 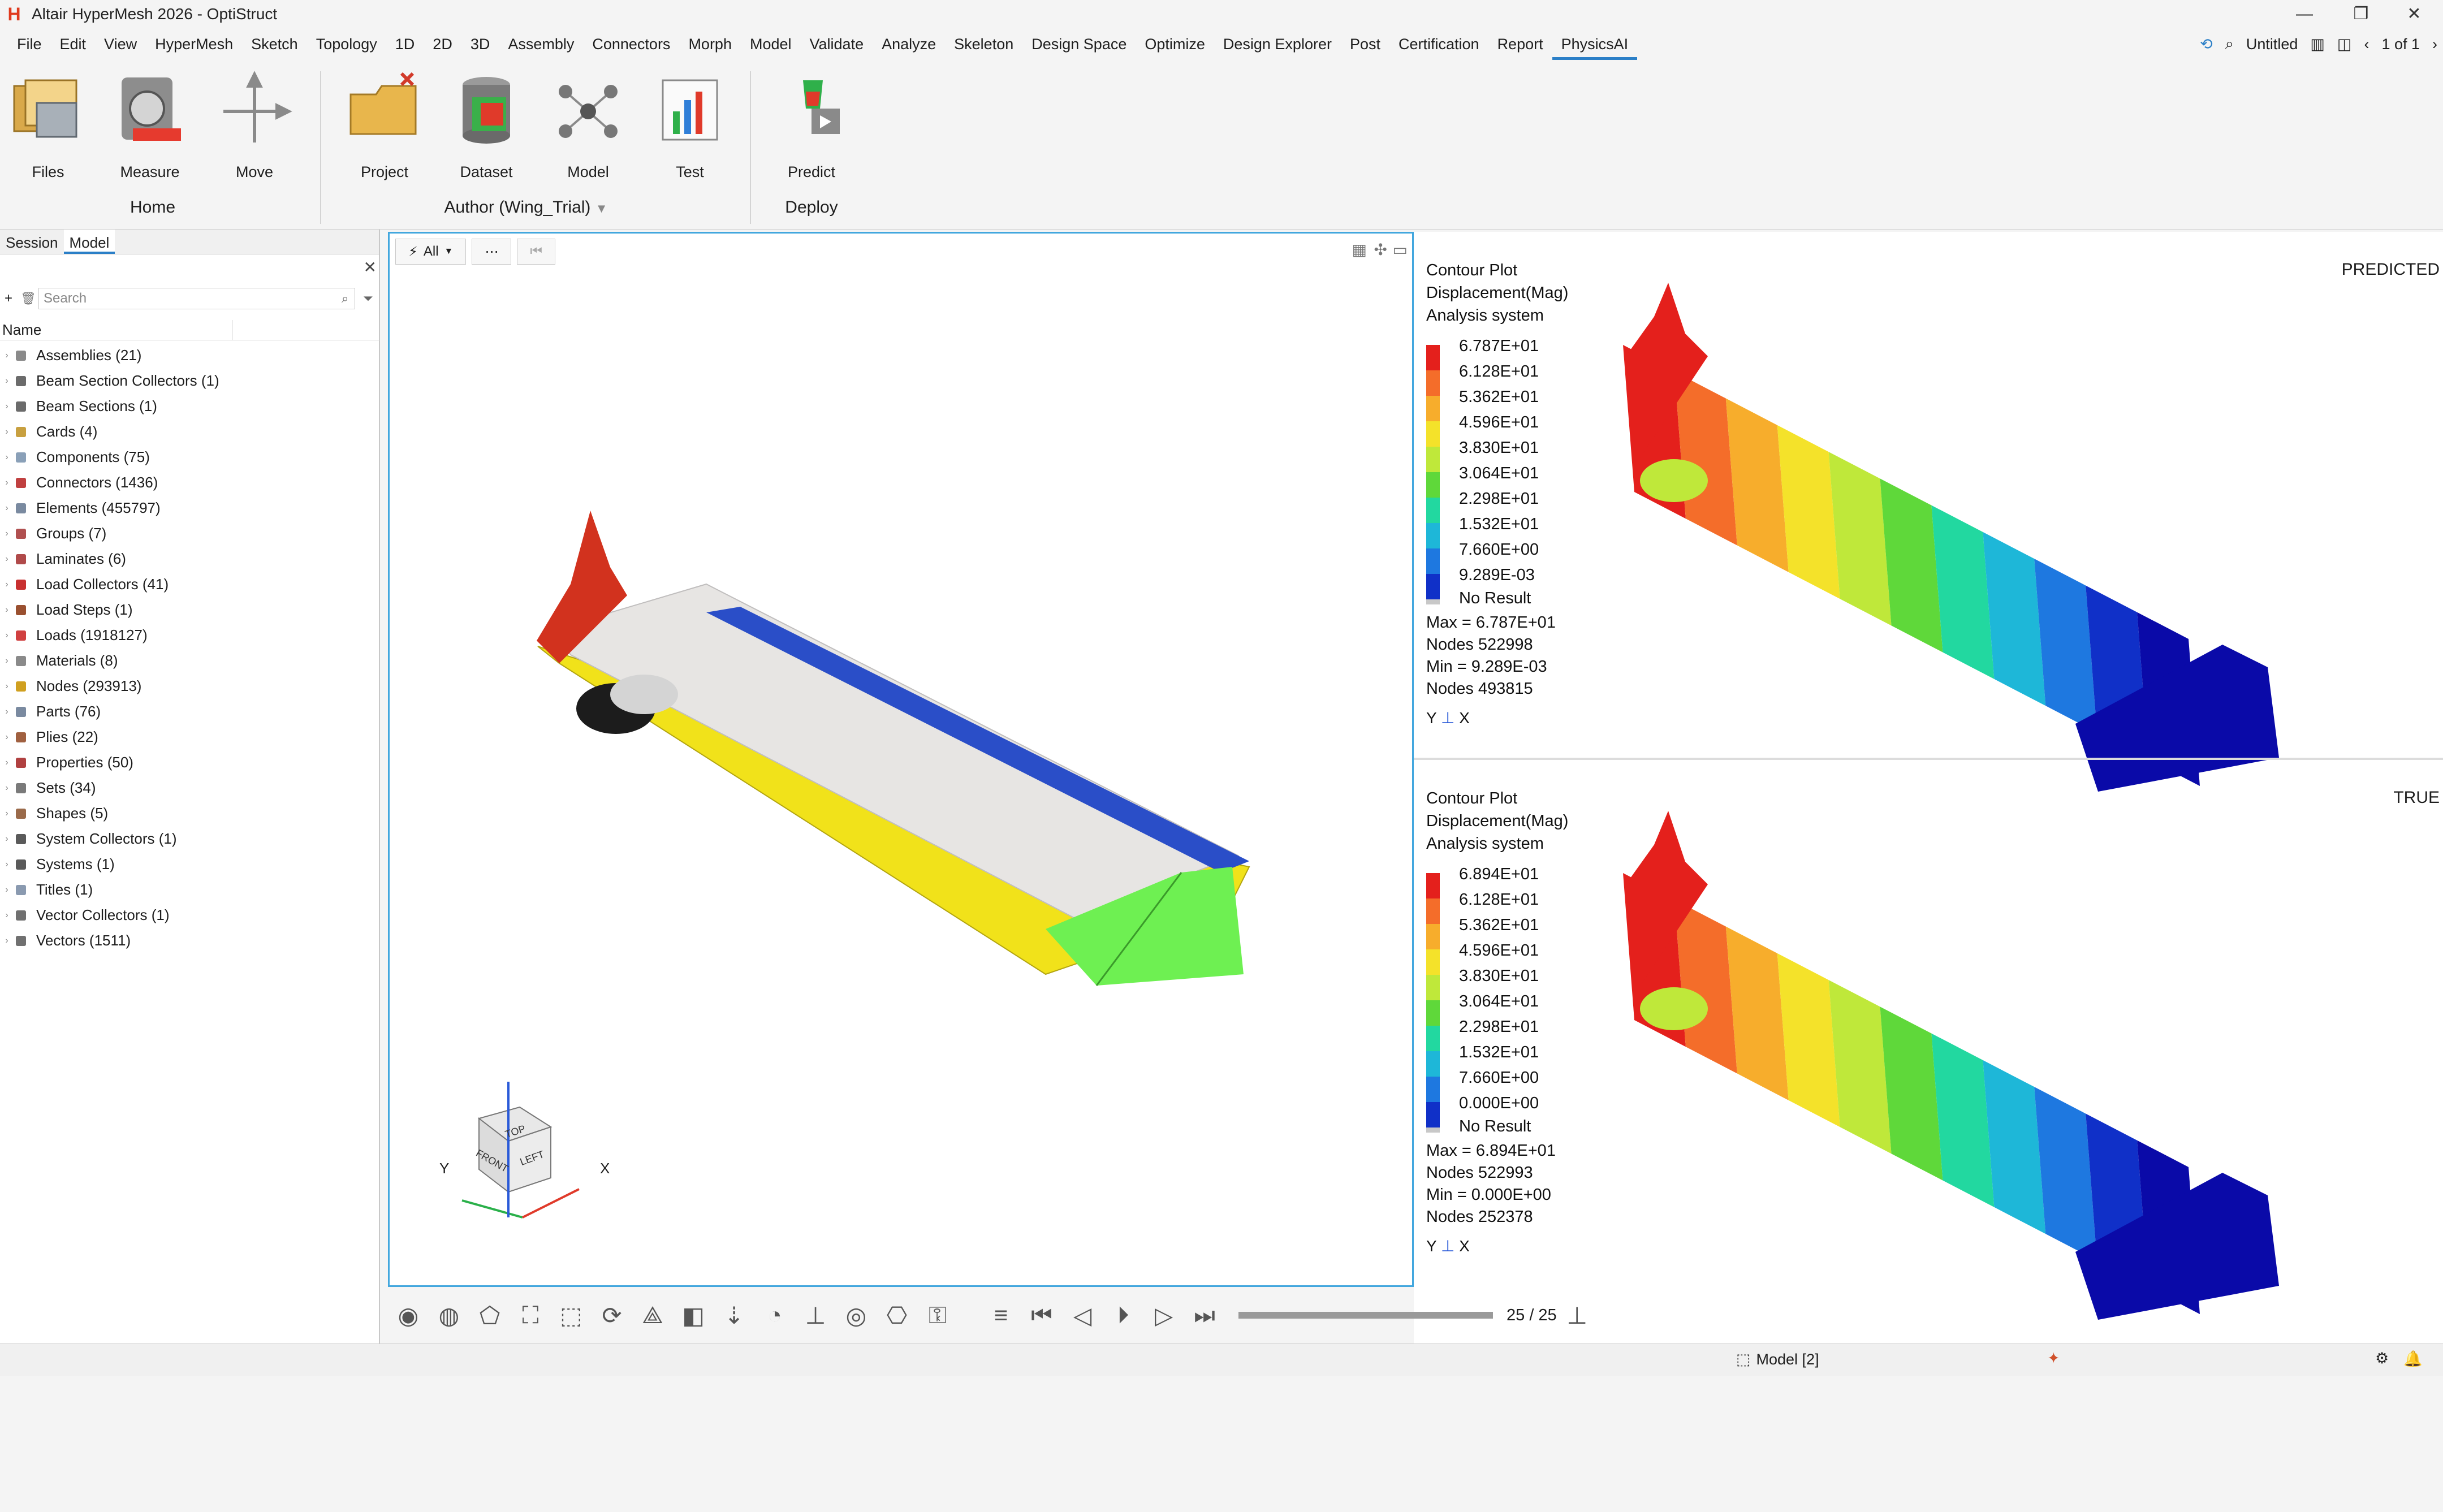 What do you see at coordinates (856, 1316) in the screenshot?
I see `probe-icon: ◎` at bounding box center [856, 1316].